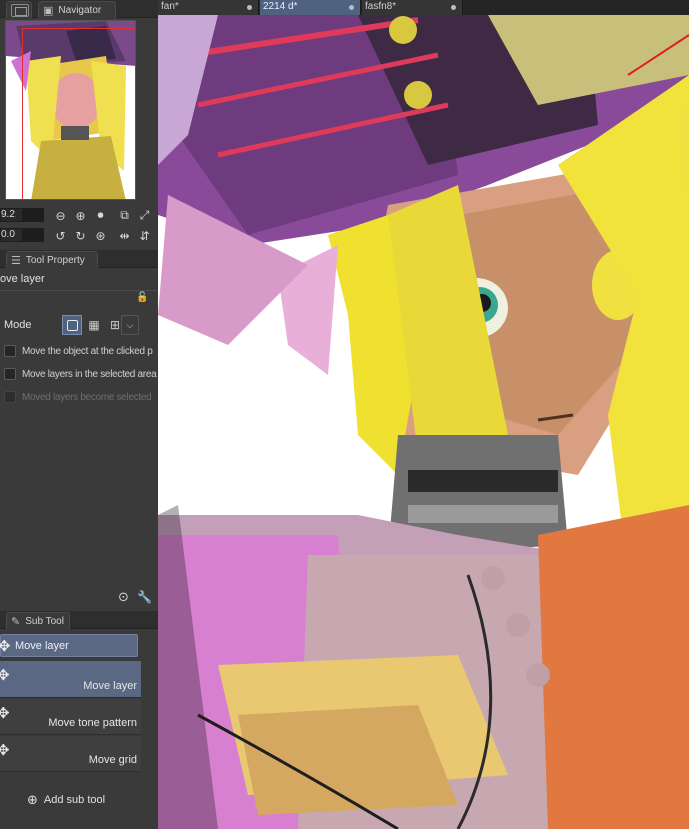 The width and height of the screenshot is (689, 829). I want to click on tool-property-title: ove layer, so click(22, 279).